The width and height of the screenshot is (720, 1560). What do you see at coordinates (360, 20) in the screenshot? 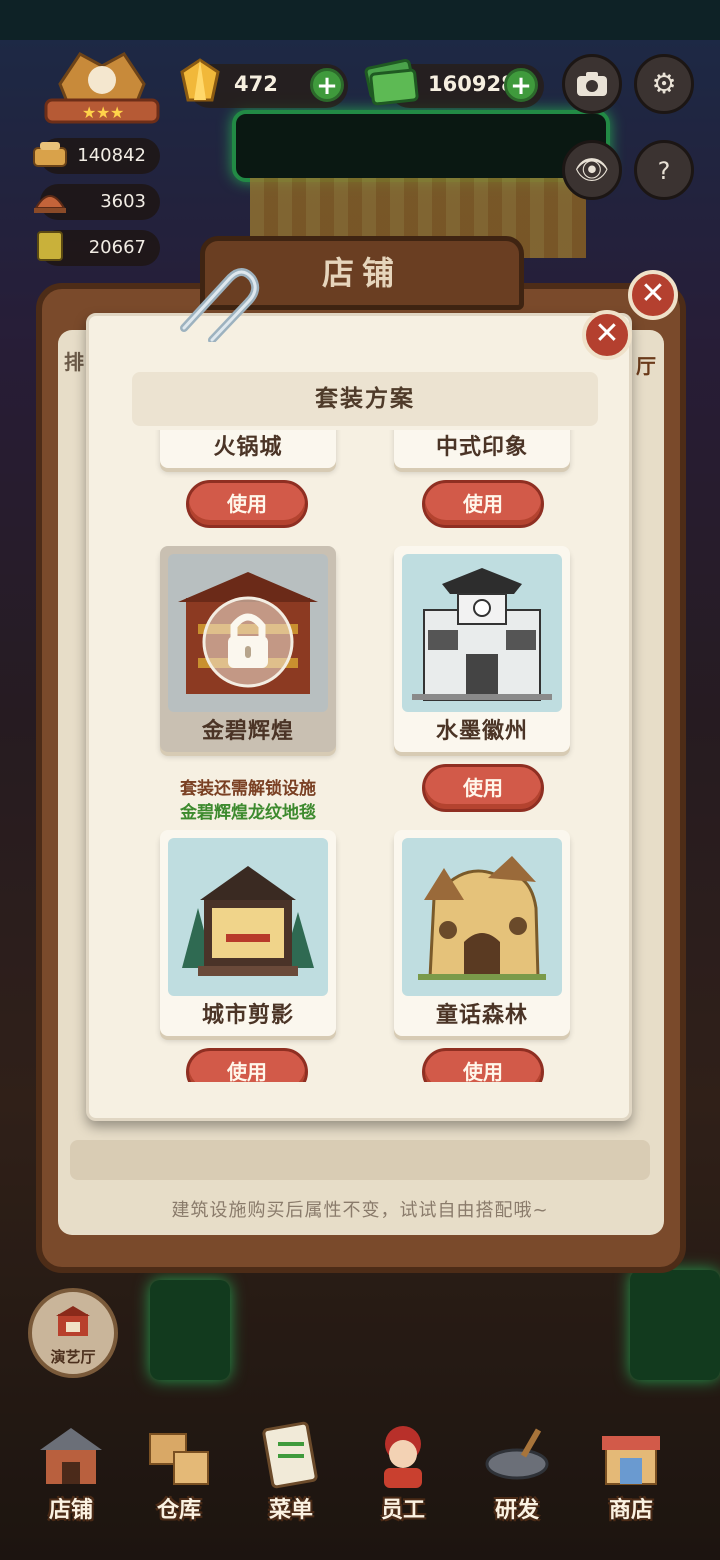
I see `status-bar` at bounding box center [360, 20].